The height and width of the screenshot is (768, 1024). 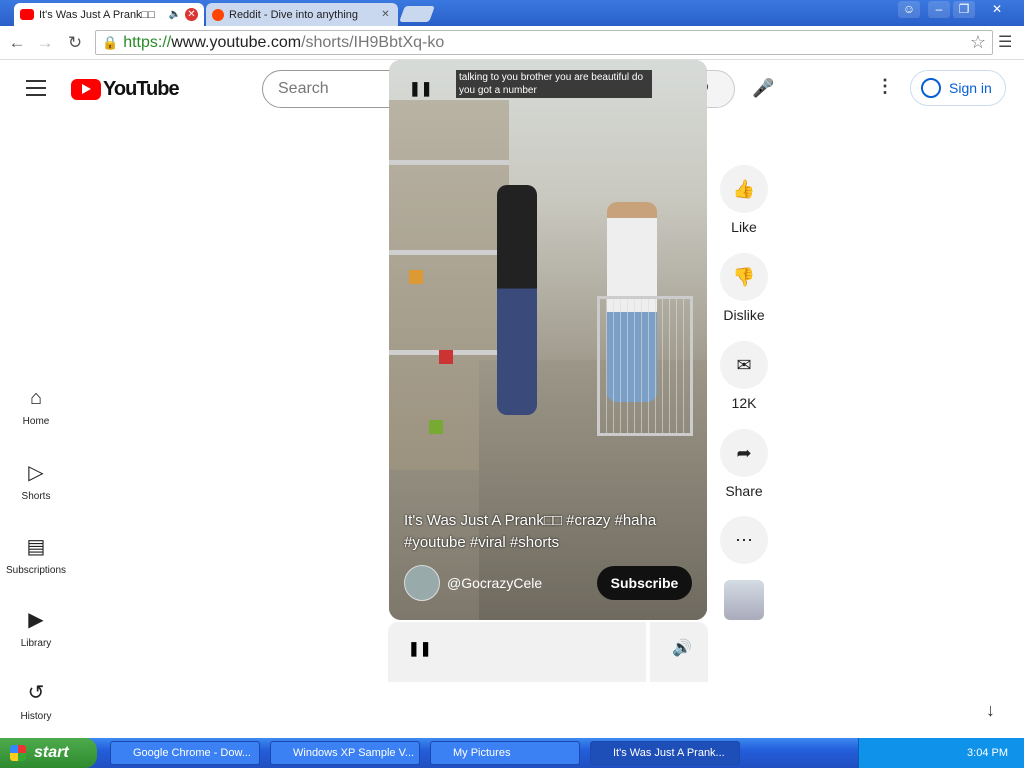 What do you see at coordinates (978, 42) in the screenshot?
I see `bookmark-star-icon: ☆` at bounding box center [978, 42].